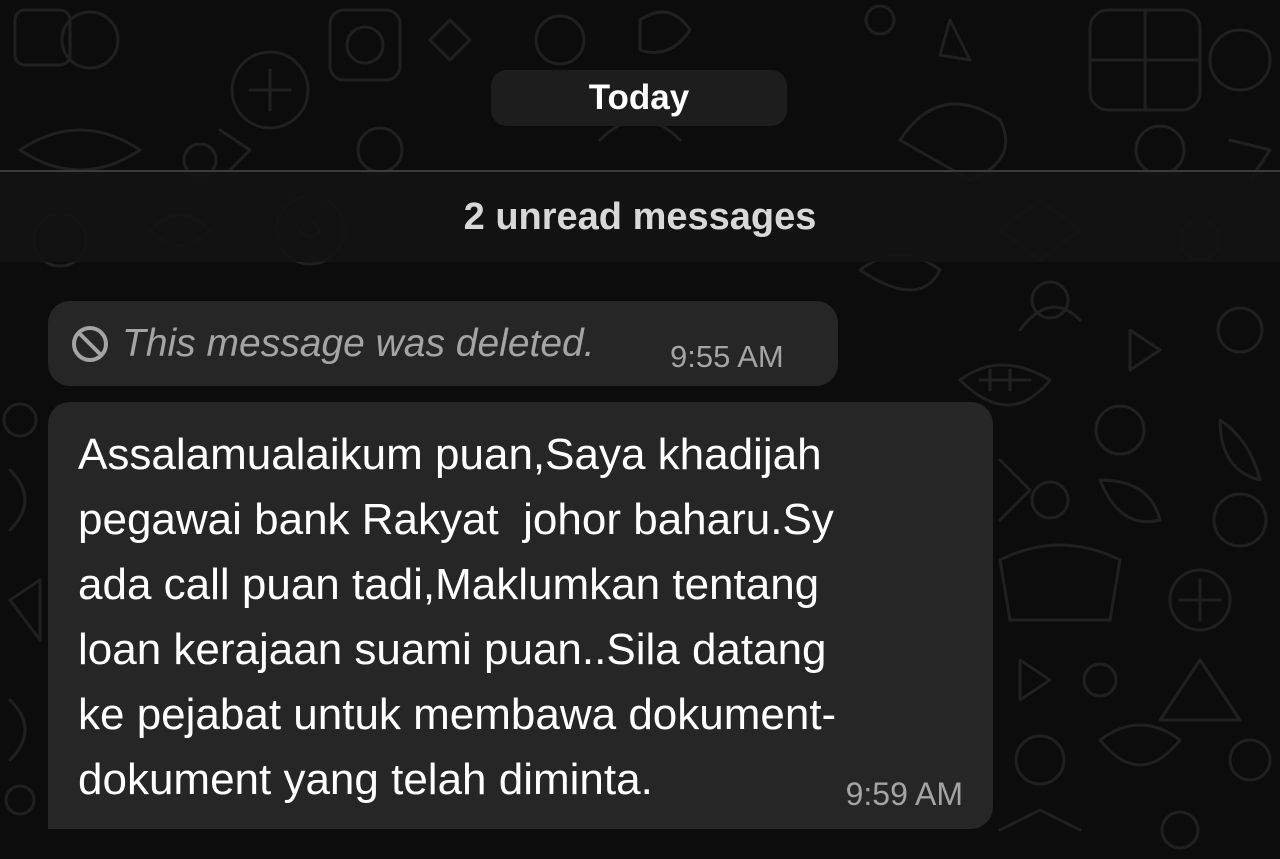 This screenshot has height=859, width=1280. What do you see at coordinates (90, 344) in the screenshot?
I see `ban-icon` at bounding box center [90, 344].